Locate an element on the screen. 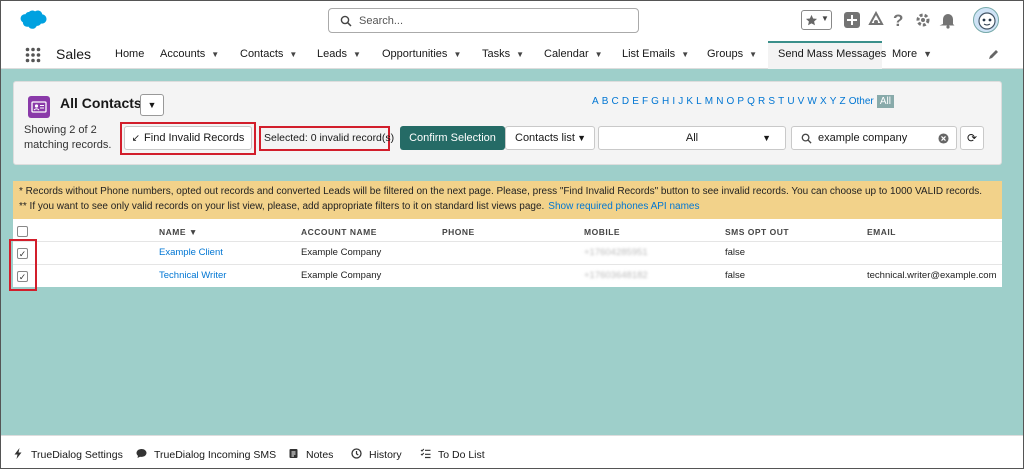 The image size is (1024, 469). nav-item-label: Opportunities is located at coordinates (415, 54).